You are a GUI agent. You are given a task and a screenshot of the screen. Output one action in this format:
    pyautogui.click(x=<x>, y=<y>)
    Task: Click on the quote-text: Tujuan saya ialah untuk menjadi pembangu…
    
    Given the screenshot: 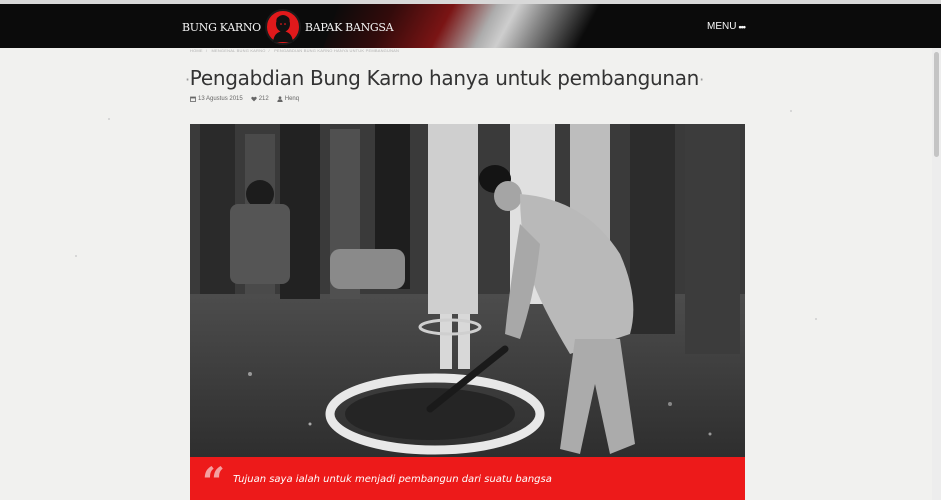 What is the action you would take?
    pyautogui.click(x=392, y=479)
    